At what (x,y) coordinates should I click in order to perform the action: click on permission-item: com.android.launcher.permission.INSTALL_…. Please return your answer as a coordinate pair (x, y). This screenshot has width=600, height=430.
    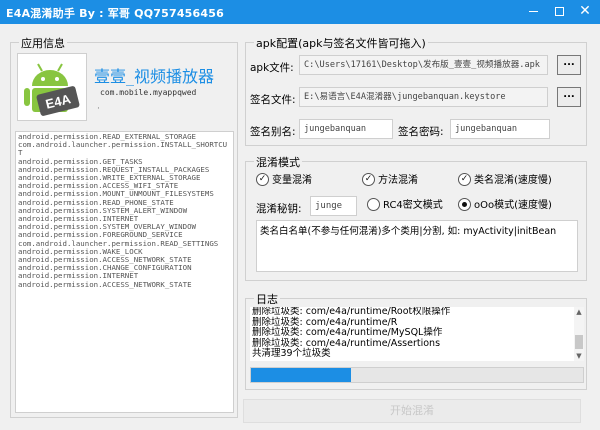
    Looking at the image, I should click on (123, 149).